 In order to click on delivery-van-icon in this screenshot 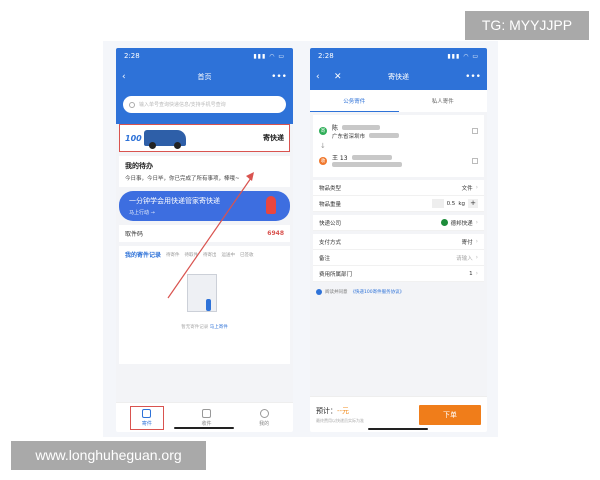, I will do `click(164, 139)`.